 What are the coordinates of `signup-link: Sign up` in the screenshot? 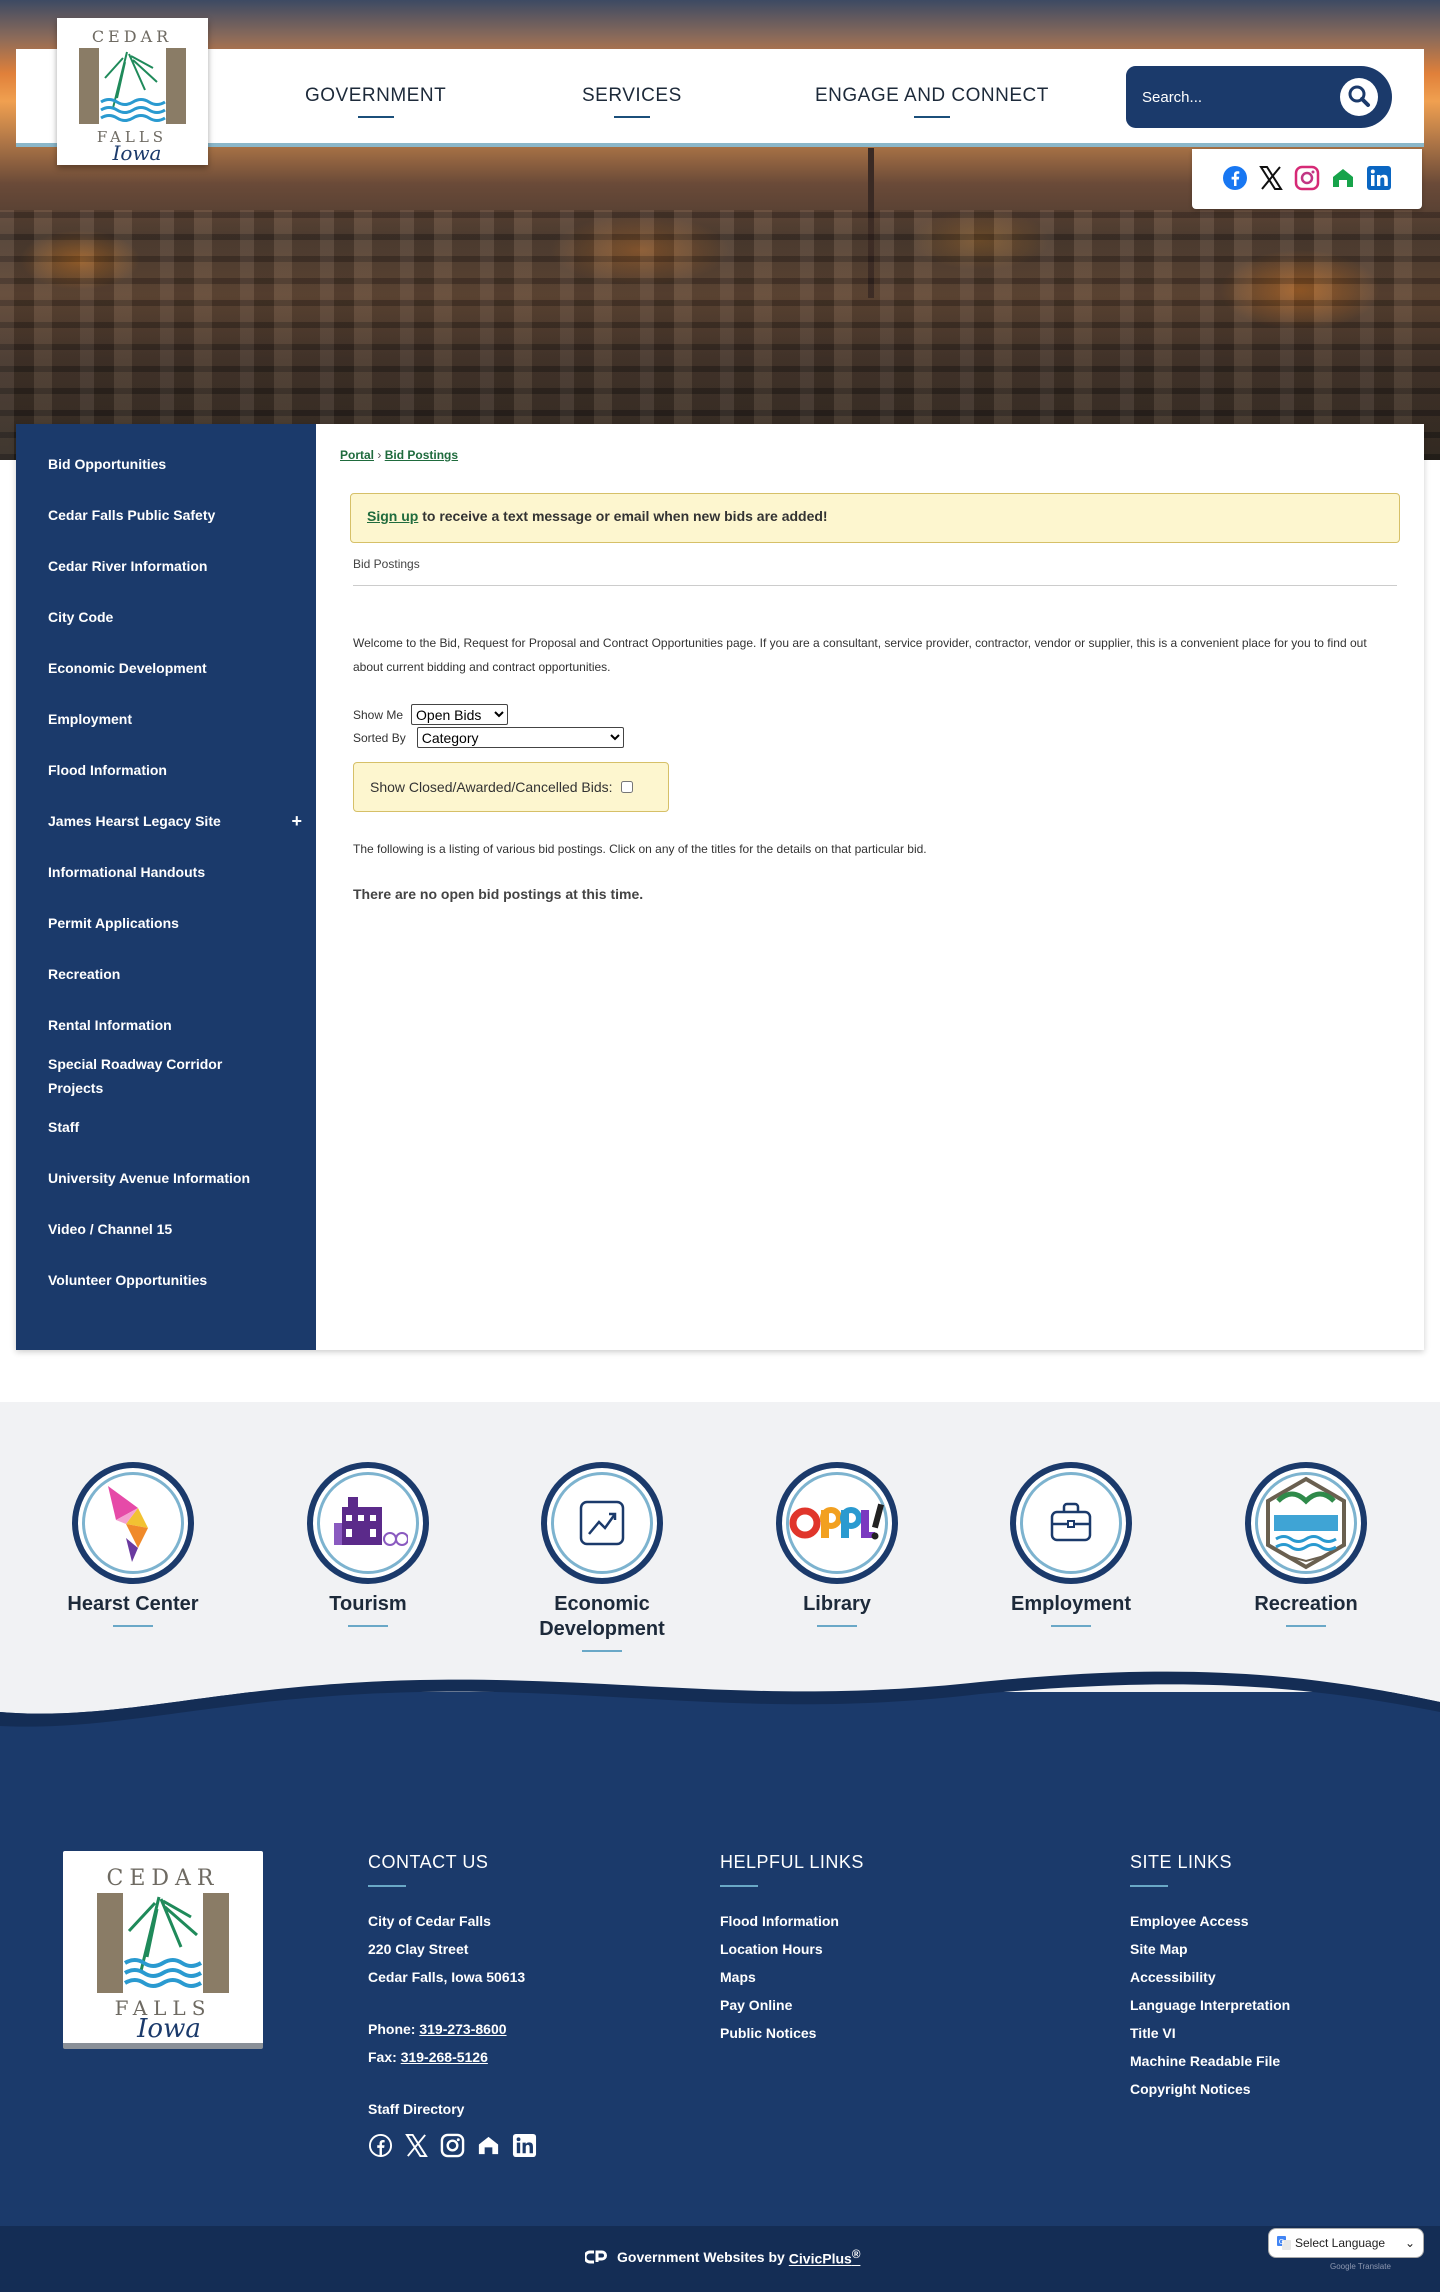 It's located at (392, 516).